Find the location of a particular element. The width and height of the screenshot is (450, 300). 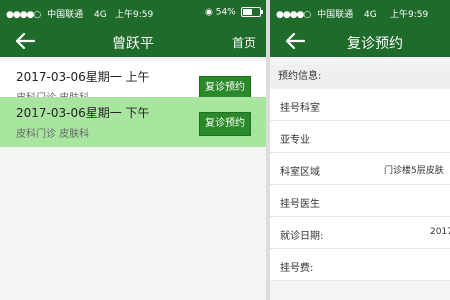

nav-bar: 曾跃平 首页 is located at coordinates (133, 41).